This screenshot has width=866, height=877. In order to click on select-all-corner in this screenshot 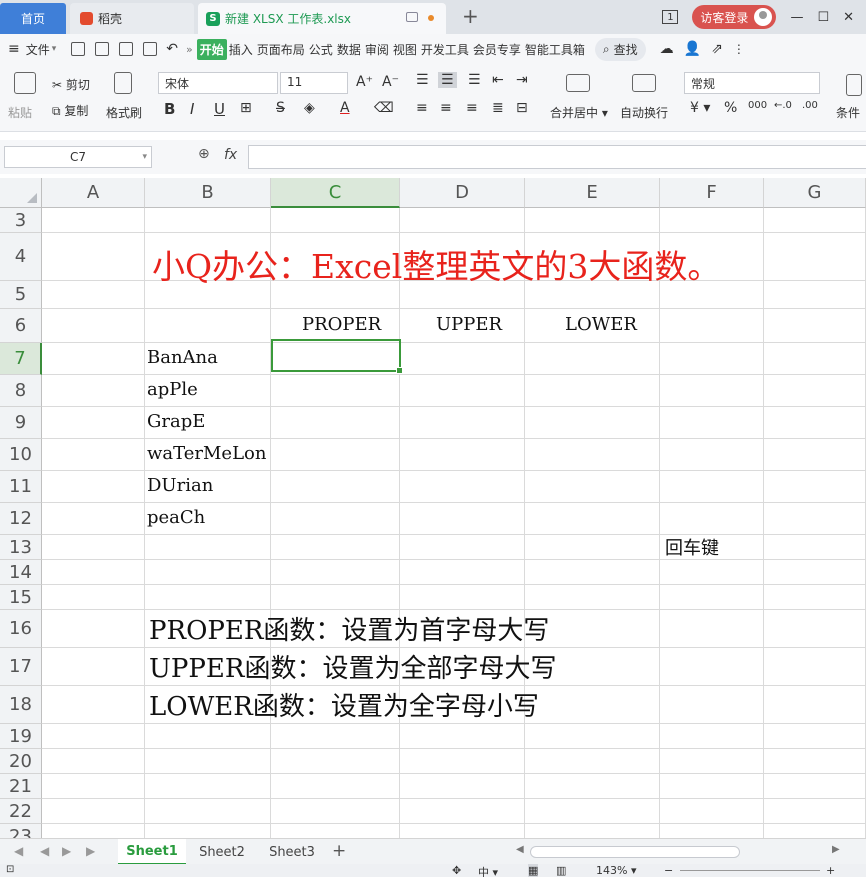, I will do `click(21, 193)`.